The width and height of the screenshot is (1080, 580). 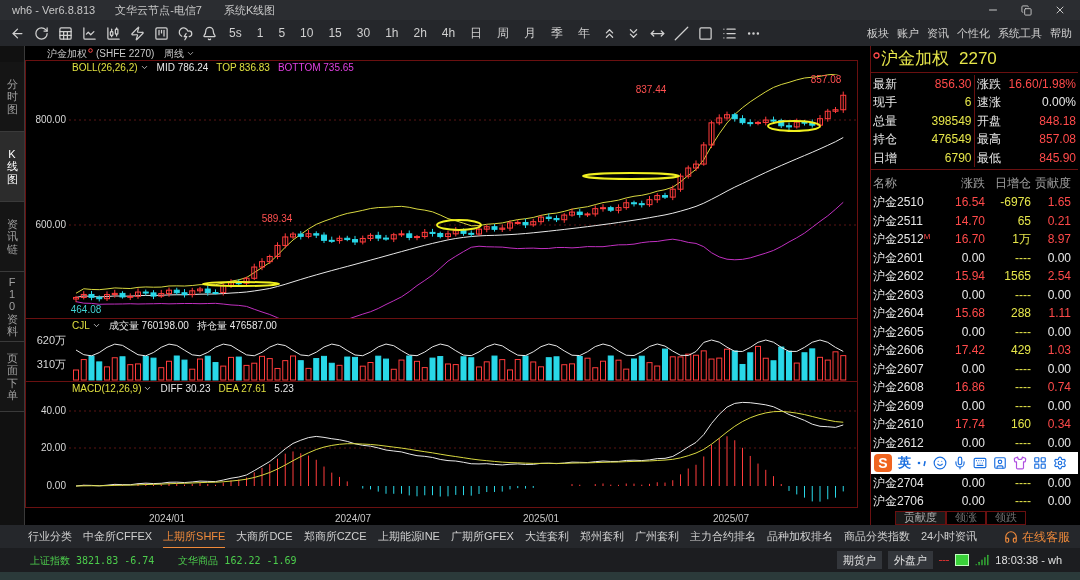 What do you see at coordinates (335, 536) in the screenshot?
I see `market-tab: 郑商所CZCE` at bounding box center [335, 536].